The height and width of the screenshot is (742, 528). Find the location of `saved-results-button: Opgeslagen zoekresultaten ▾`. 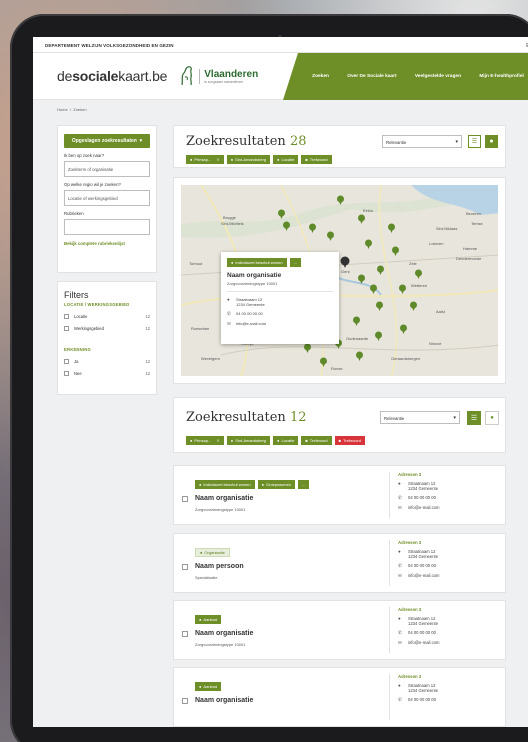

saved-results-button: Opgeslagen zoekresultaten ▾ is located at coordinates (107, 141).